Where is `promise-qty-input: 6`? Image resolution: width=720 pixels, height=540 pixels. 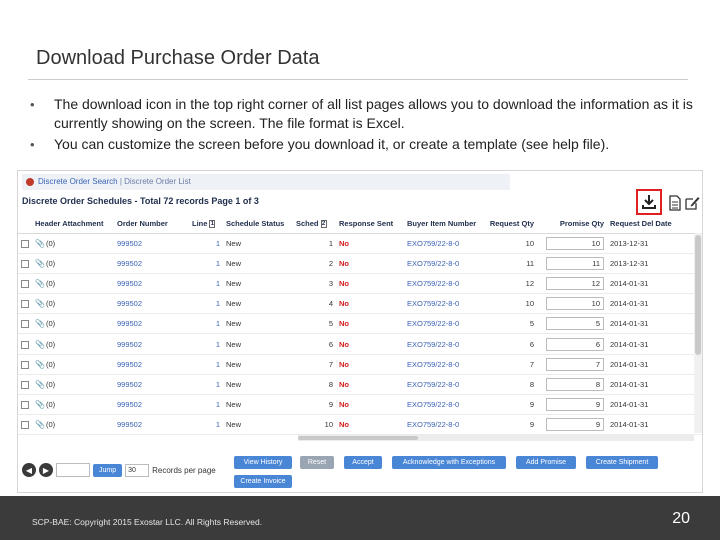 promise-qty-input: 6 is located at coordinates (575, 344).